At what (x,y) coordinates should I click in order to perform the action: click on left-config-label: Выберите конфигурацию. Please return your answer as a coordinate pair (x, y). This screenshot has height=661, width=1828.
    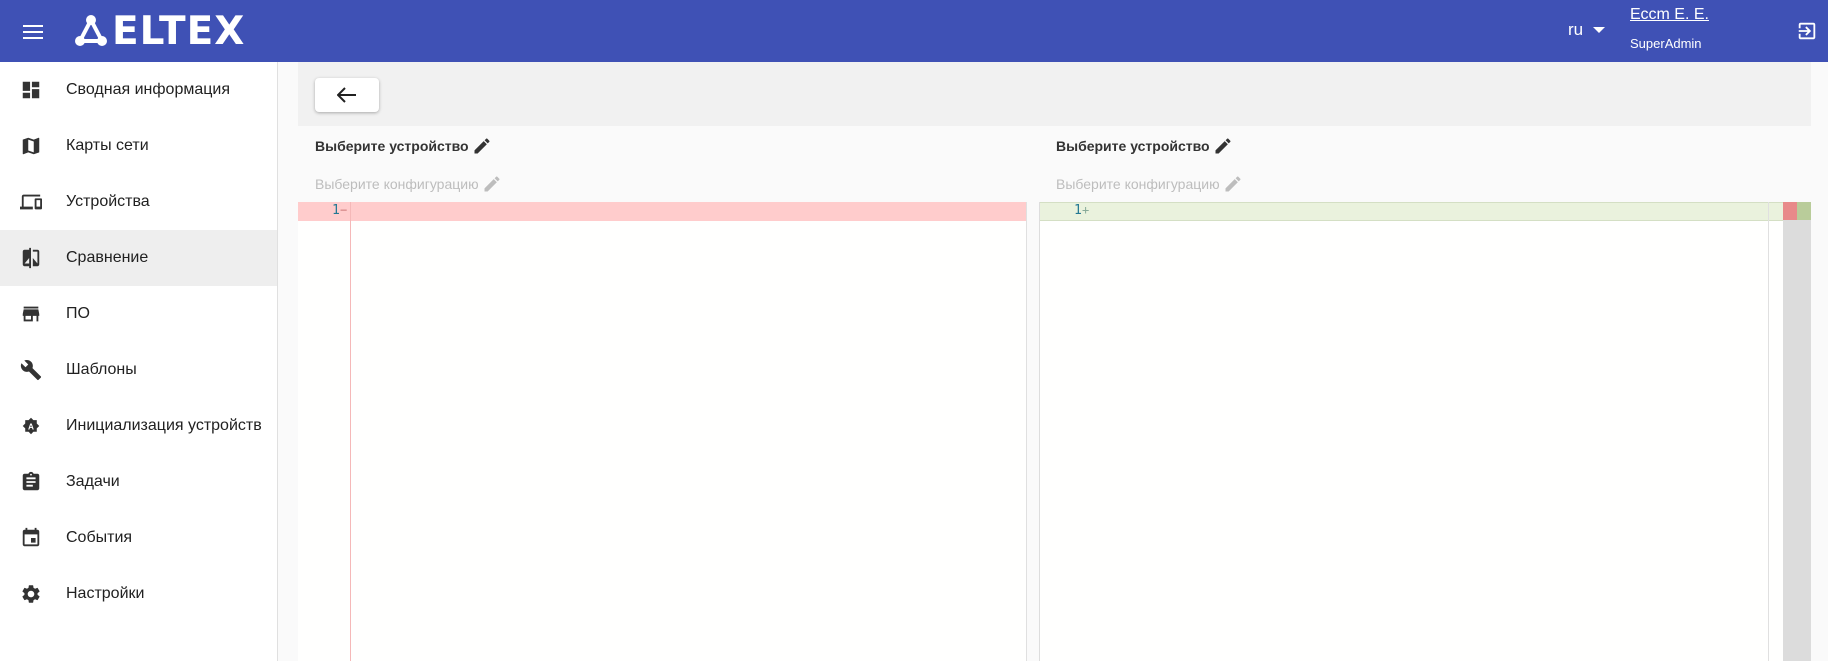
    Looking at the image, I should click on (397, 184).